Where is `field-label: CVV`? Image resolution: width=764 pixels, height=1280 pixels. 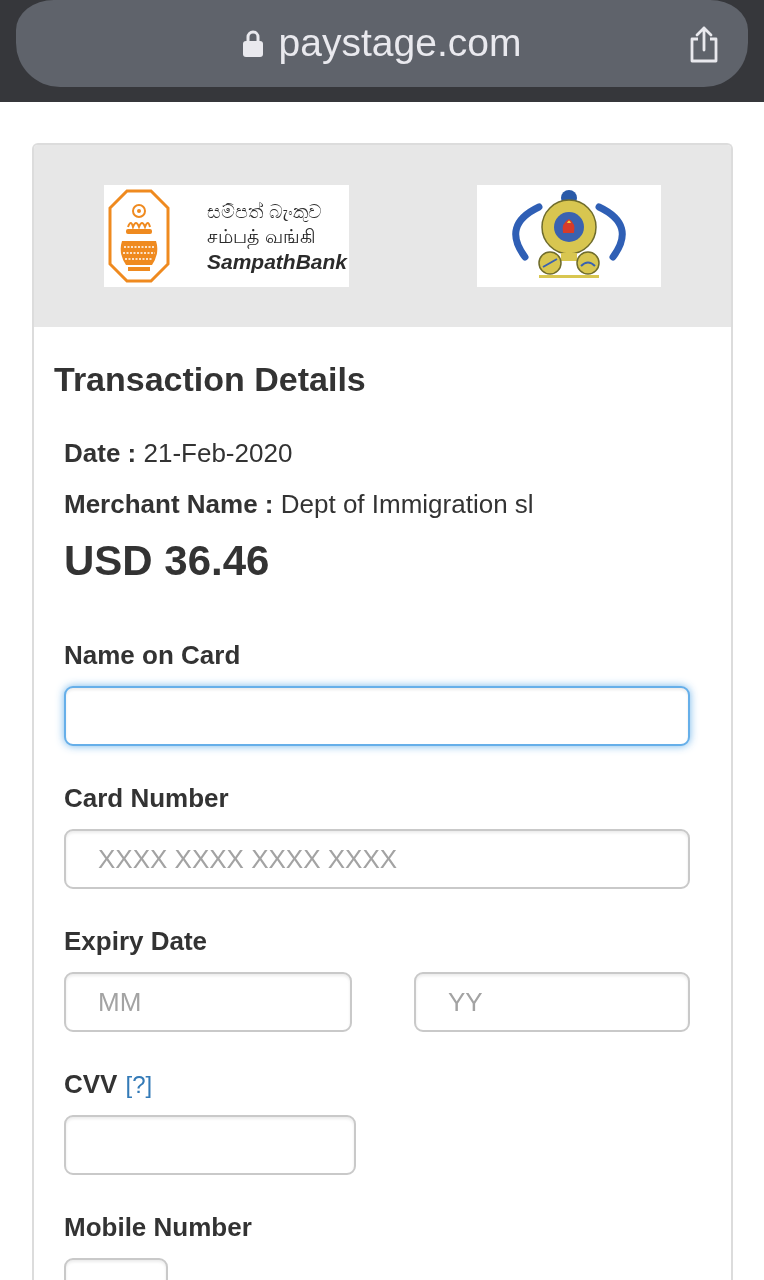
field-label: CVV is located at coordinates (91, 1084).